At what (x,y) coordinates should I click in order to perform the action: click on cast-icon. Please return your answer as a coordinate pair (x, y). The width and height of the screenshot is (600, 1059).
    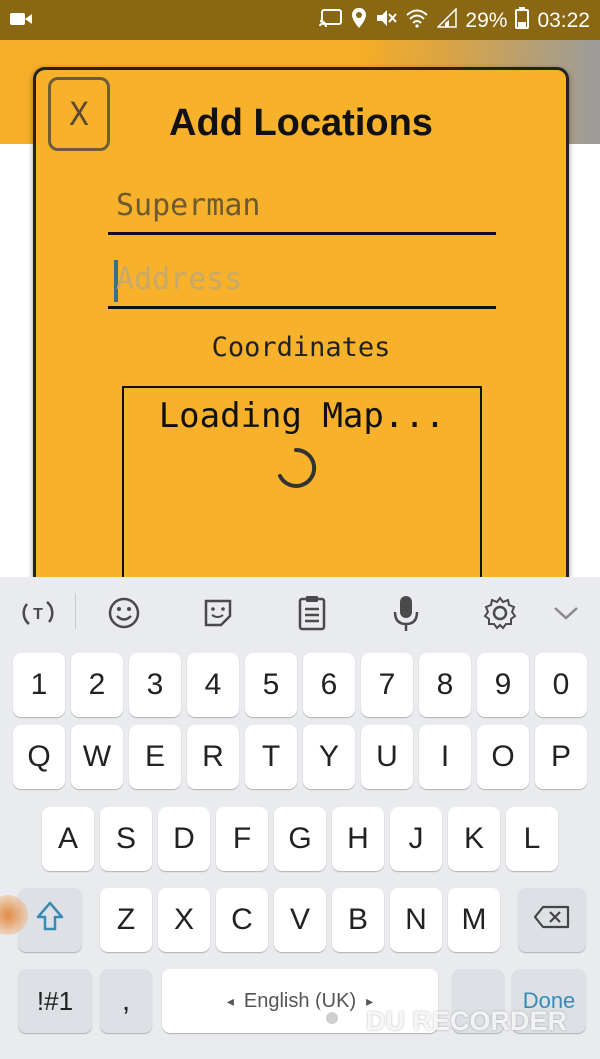
    Looking at the image, I should click on (331, 21).